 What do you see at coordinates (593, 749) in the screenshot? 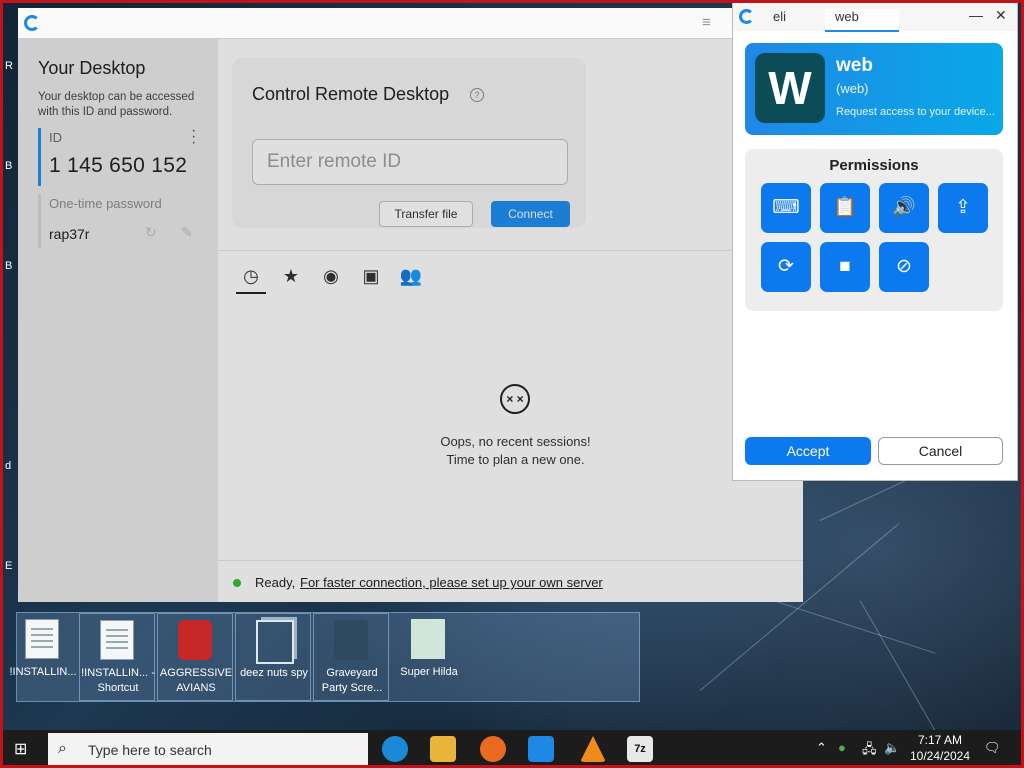
I see `vlc-icon` at bounding box center [593, 749].